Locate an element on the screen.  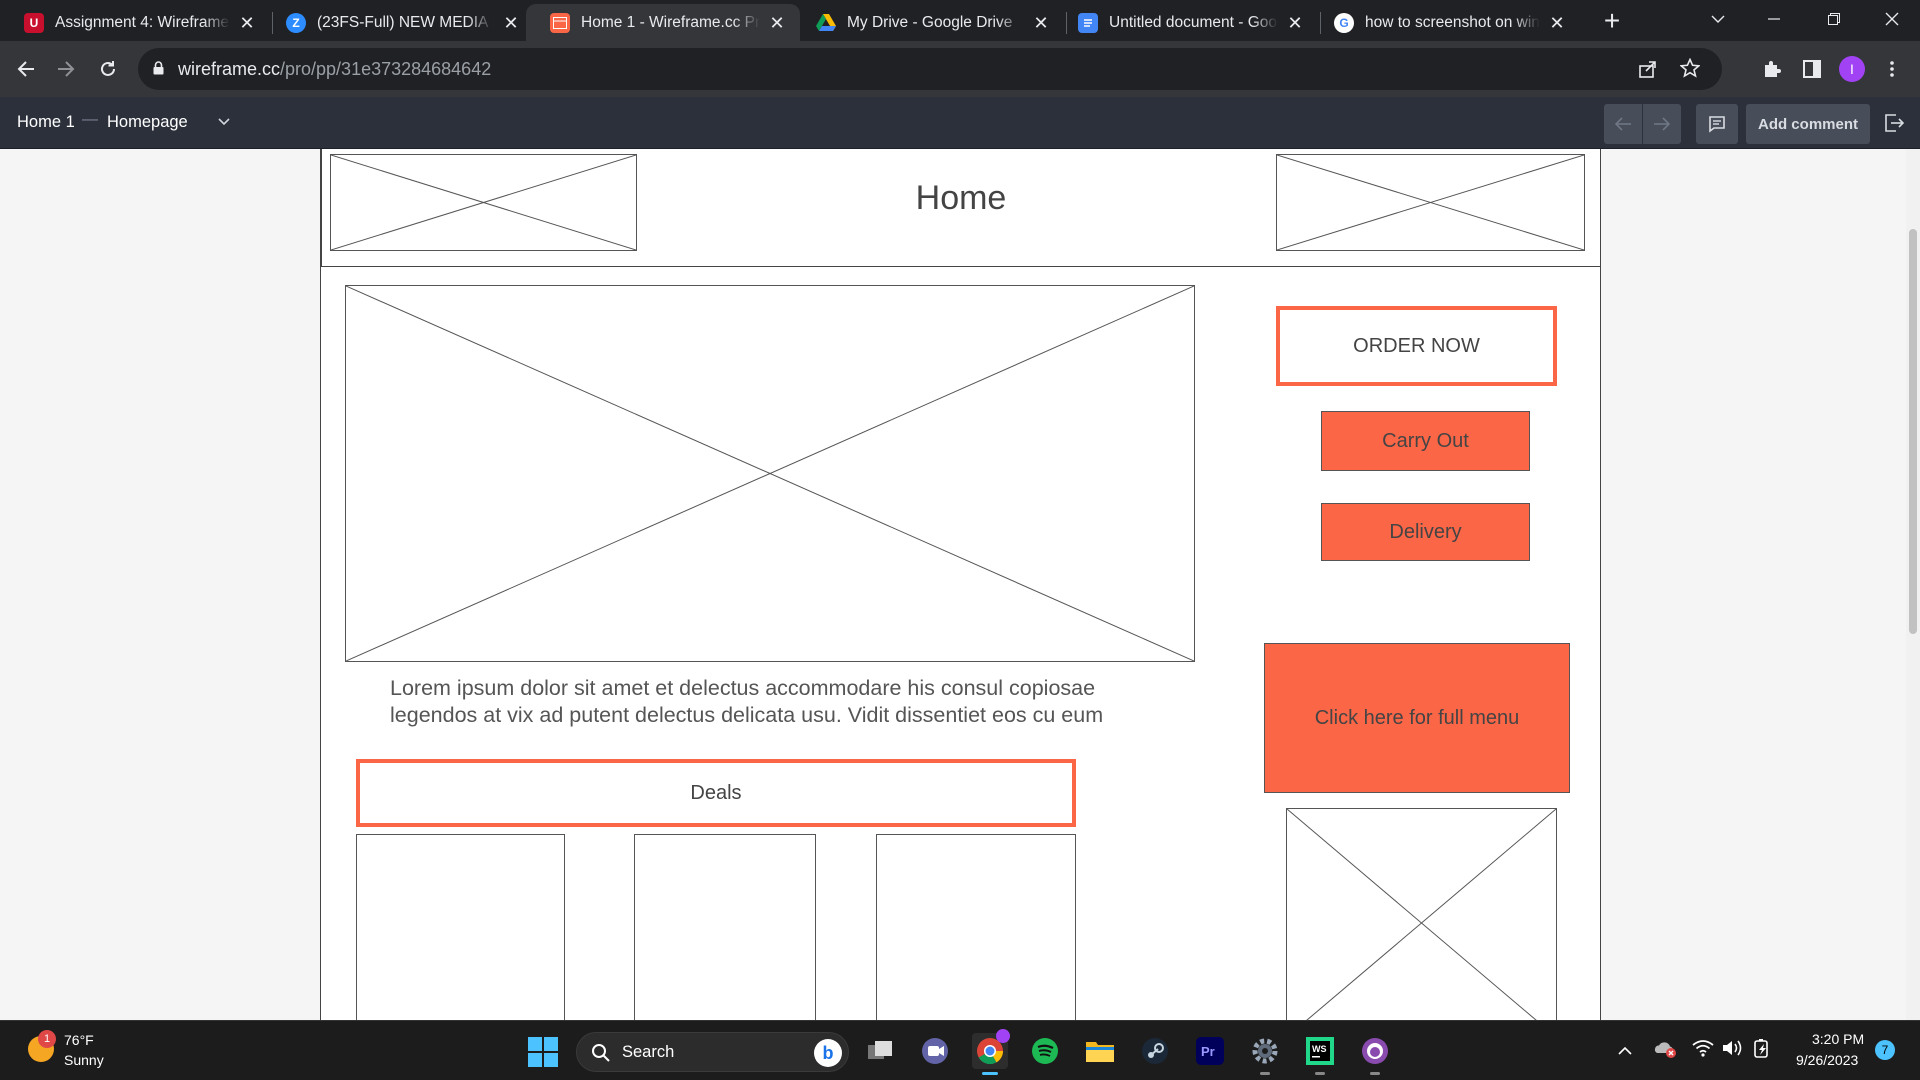
close-window-button is located at coordinates (1891, 19).